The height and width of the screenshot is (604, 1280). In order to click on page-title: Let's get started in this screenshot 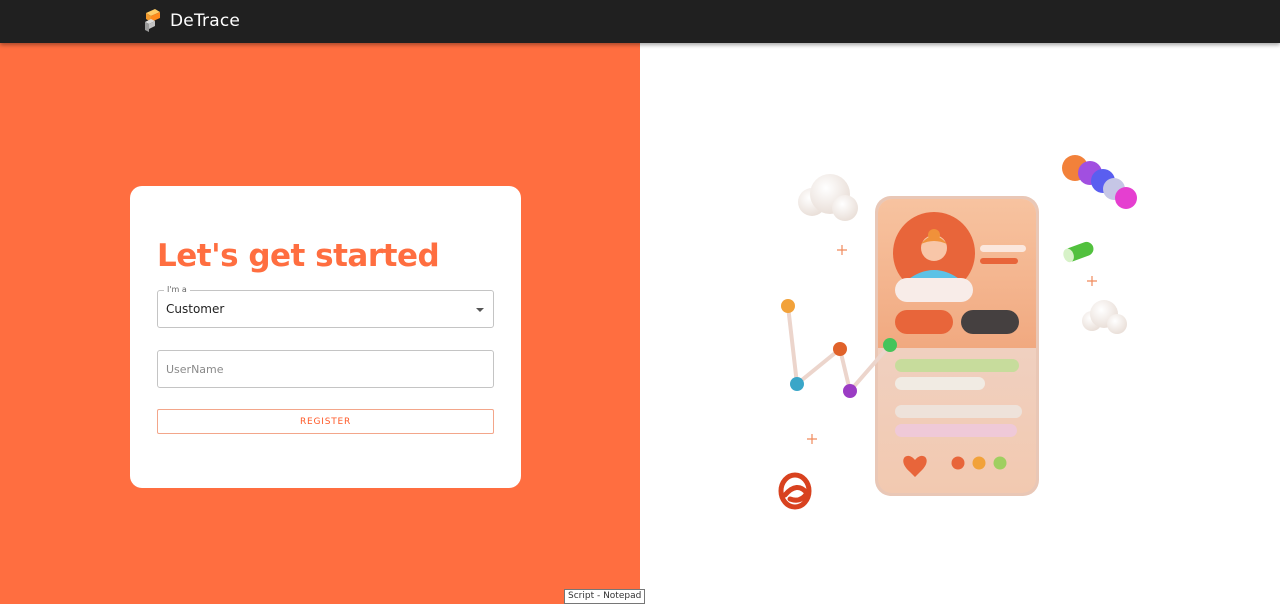, I will do `click(298, 256)`.